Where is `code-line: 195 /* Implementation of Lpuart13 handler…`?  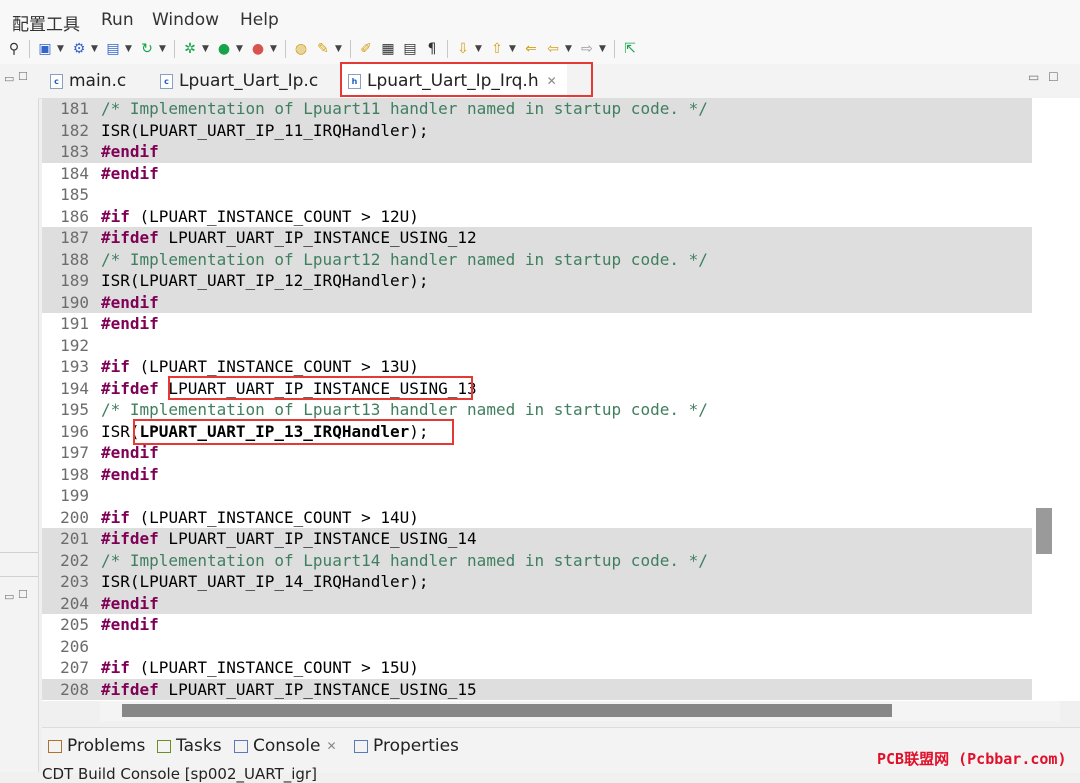
code-line: 195 /* Implementation of Lpuart13 handler… is located at coordinates (537, 410).